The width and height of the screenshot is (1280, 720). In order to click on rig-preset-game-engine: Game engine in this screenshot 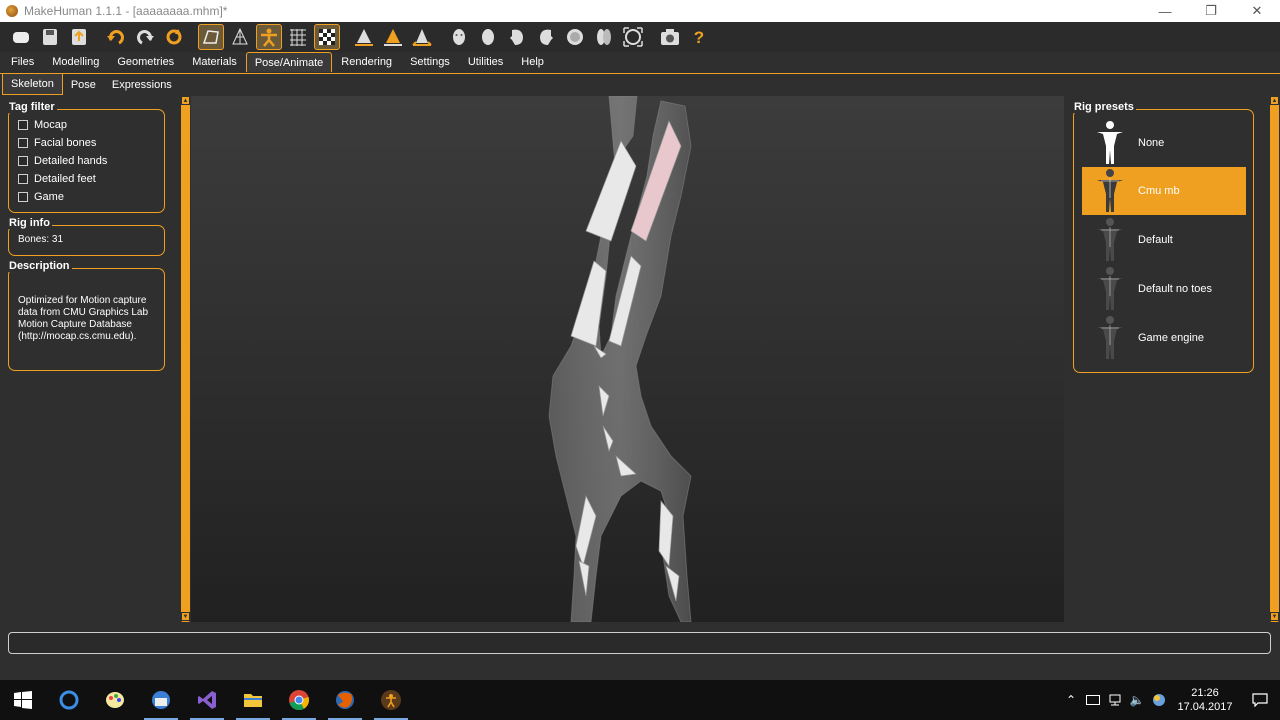, I will do `click(1164, 338)`.